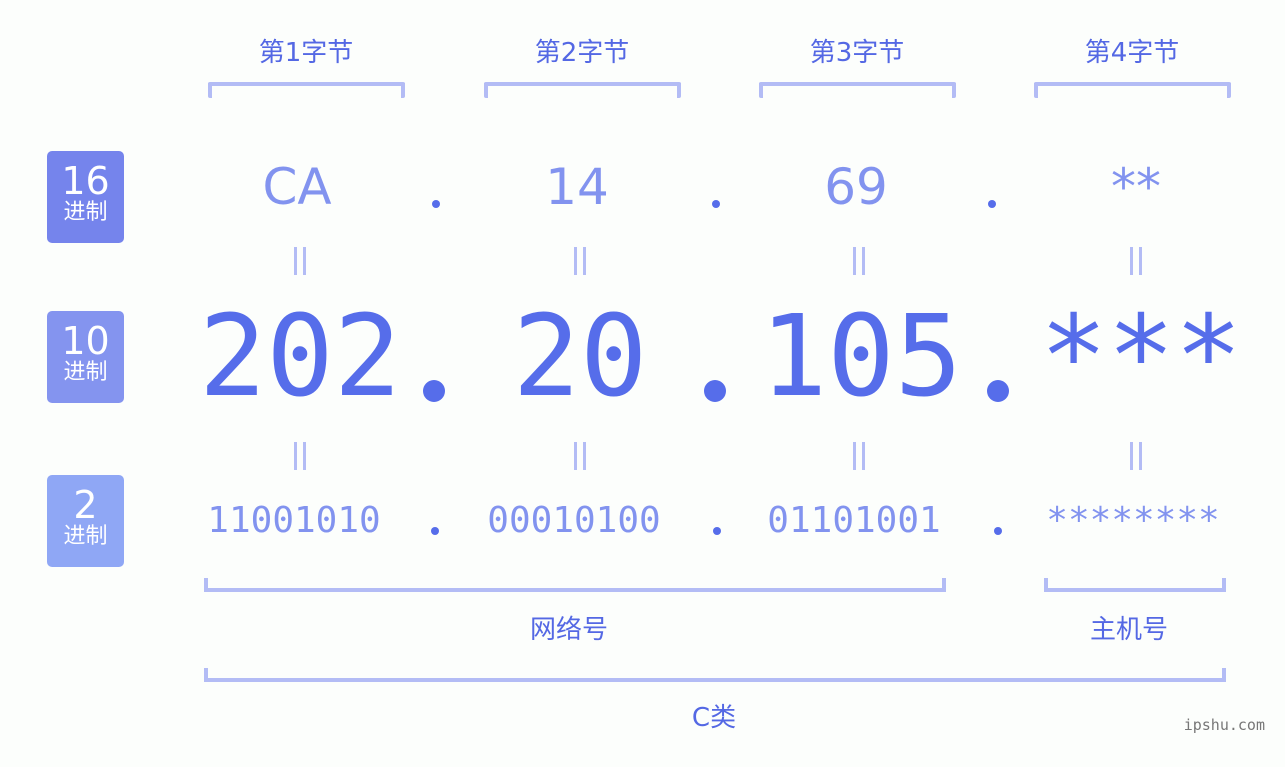 This screenshot has height=767, width=1285. What do you see at coordinates (577, 187) in the screenshot?
I see `hex-byte-2: 14` at bounding box center [577, 187].